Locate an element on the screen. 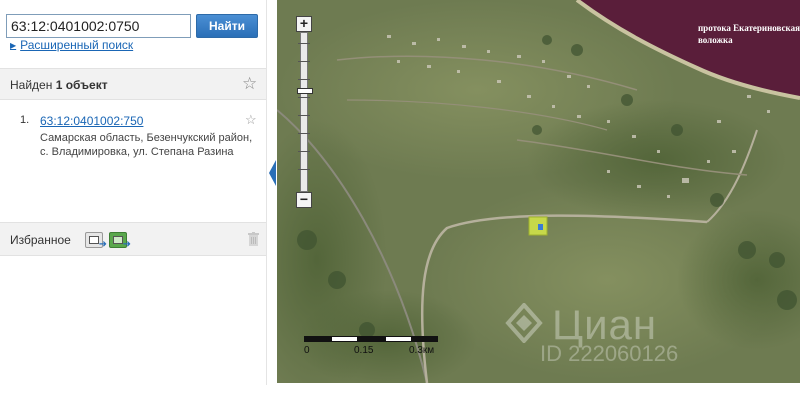  results-title-prefix: Найден is located at coordinates (31, 85).